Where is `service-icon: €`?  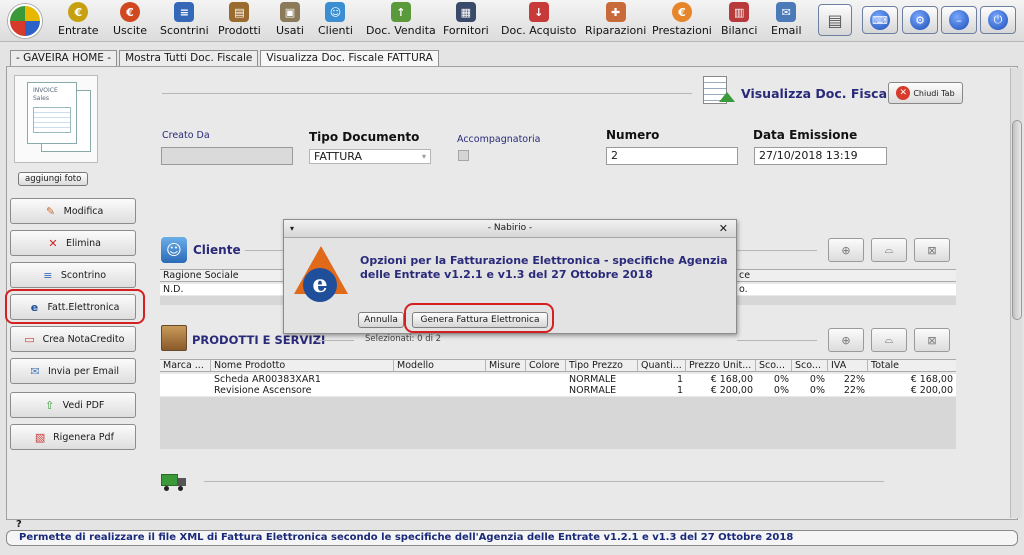
service-icon: € is located at coordinates (681, 12).